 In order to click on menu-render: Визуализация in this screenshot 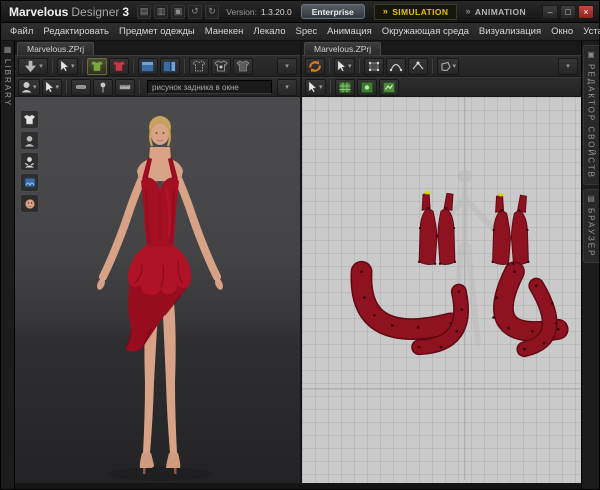, I will do `click(510, 31)`.